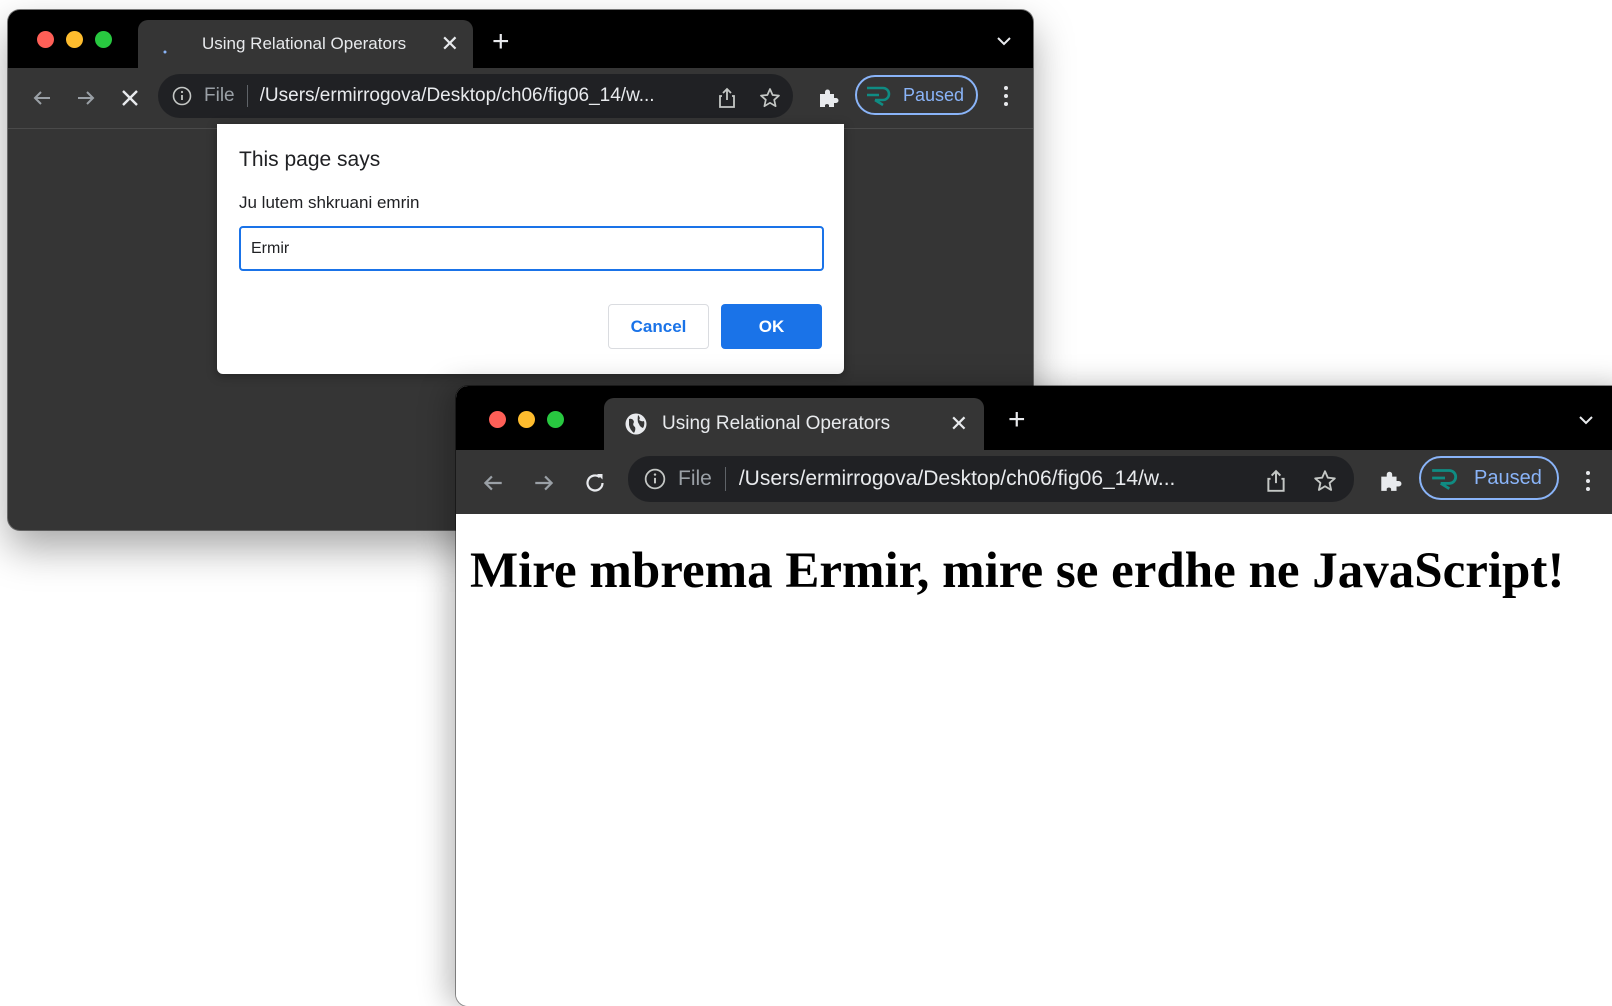 The width and height of the screenshot is (1612, 1006). I want to click on dialog-message: Ju lutem shkruani emrin, so click(329, 202).